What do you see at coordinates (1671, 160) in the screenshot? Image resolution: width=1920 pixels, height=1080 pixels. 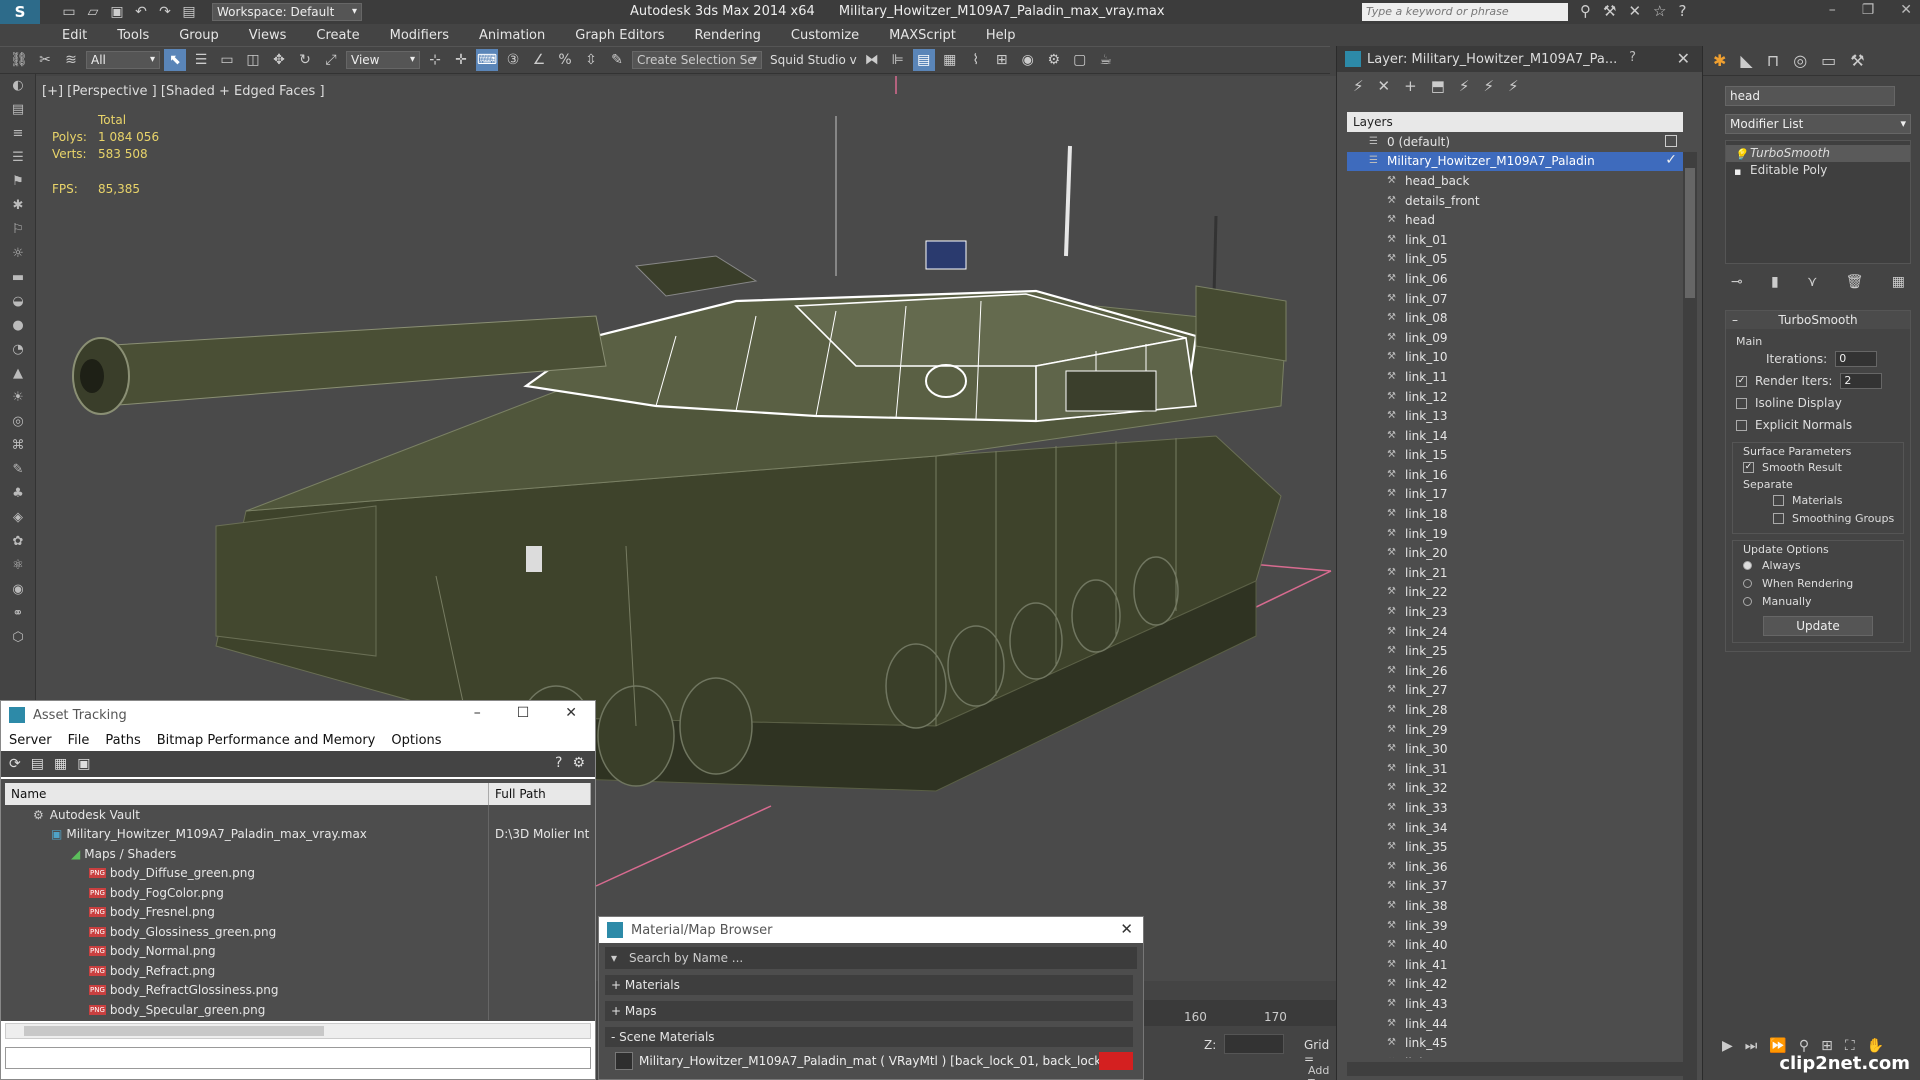 I see `active-layer-check-icon: ✓` at bounding box center [1671, 160].